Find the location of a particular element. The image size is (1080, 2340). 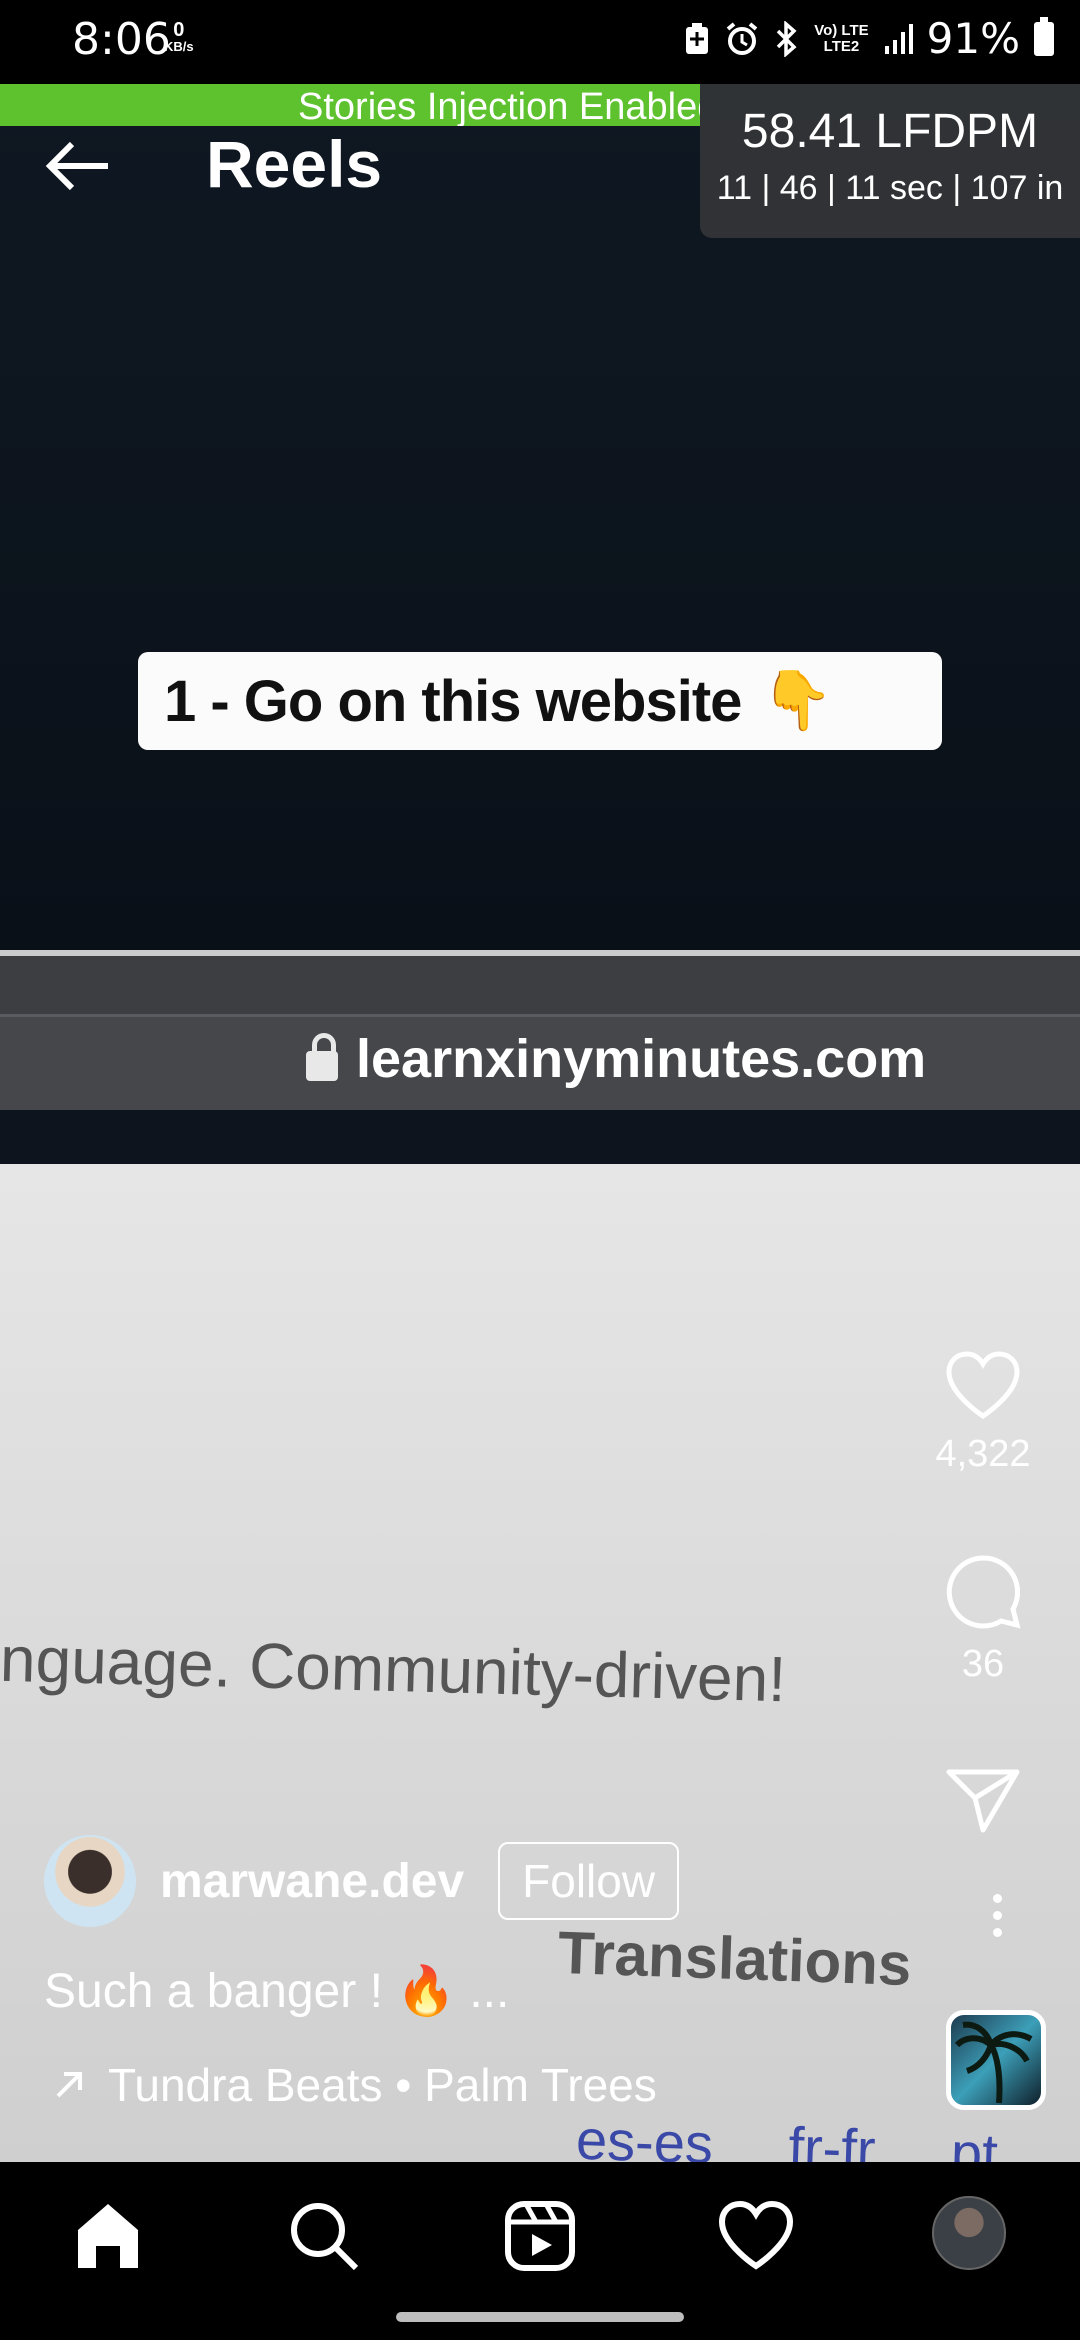

reels-icon is located at coordinates (540, 2236).